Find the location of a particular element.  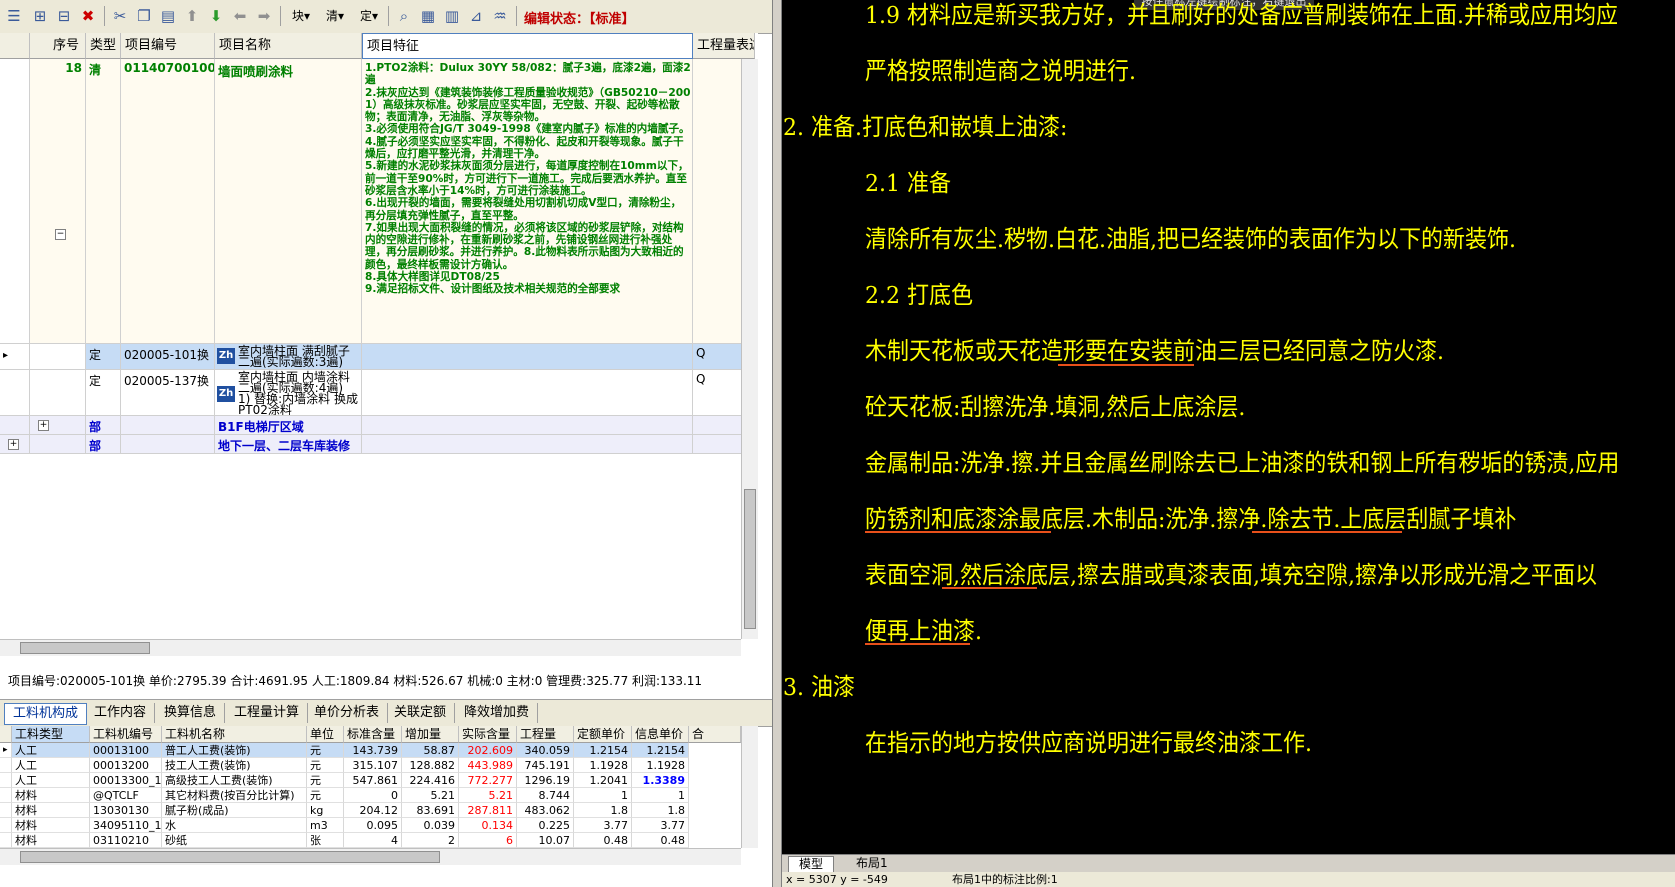

material-cell: 287.811 is located at coordinates (488, 810).